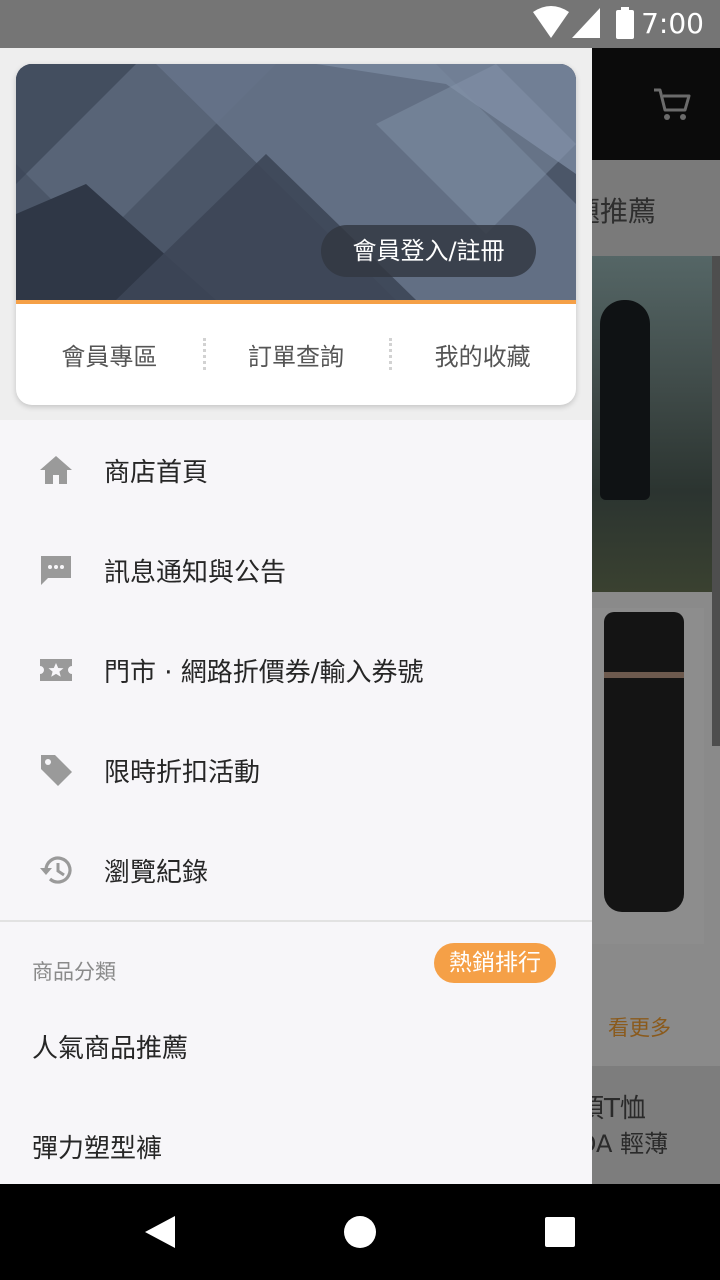  I want to click on favorites-link: 我的收藏, so click(482, 354).